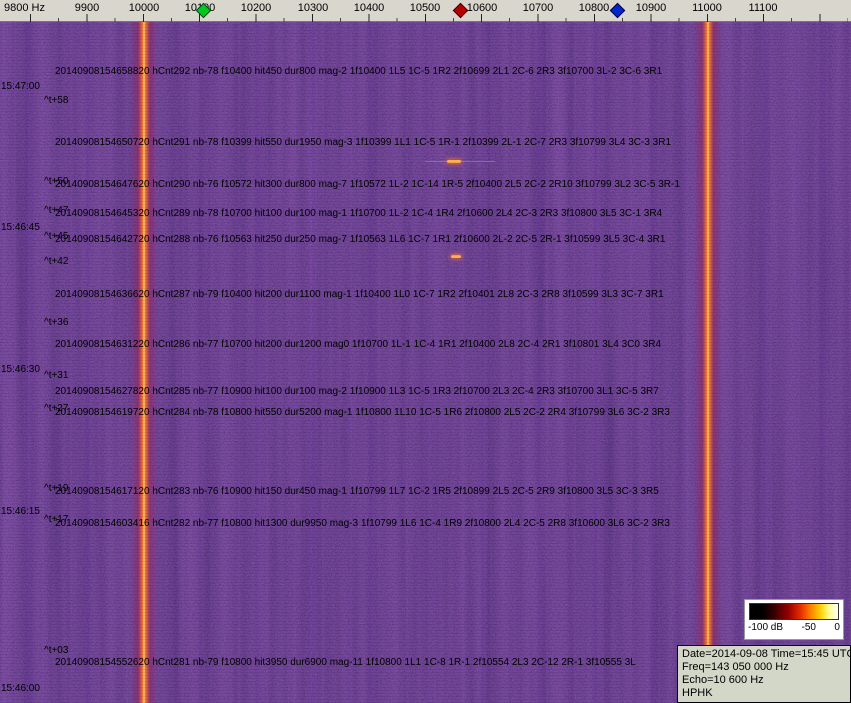 The height and width of the screenshot is (703, 851). Describe the element at coordinates (20, 511) in the screenshot. I see `time-axis-label: 15:46:15` at that location.